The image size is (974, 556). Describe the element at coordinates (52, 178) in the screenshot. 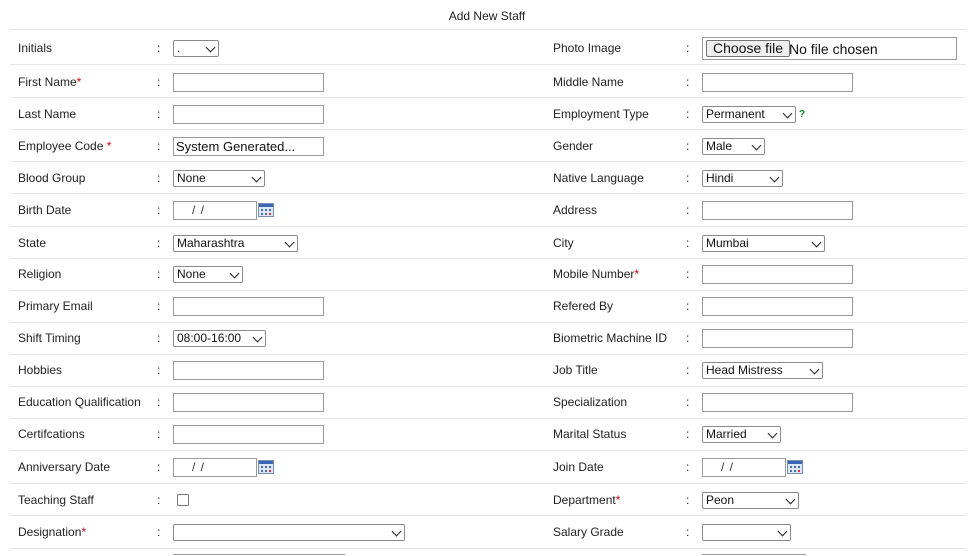

I see `blood-group-label: Blood Group` at that location.